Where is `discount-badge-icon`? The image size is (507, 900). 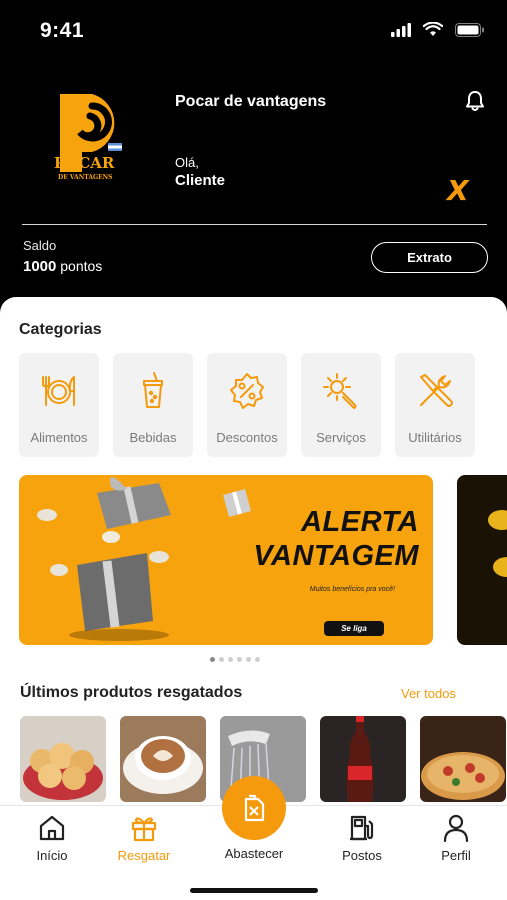 discount-badge-icon is located at coordinates (247, 391).